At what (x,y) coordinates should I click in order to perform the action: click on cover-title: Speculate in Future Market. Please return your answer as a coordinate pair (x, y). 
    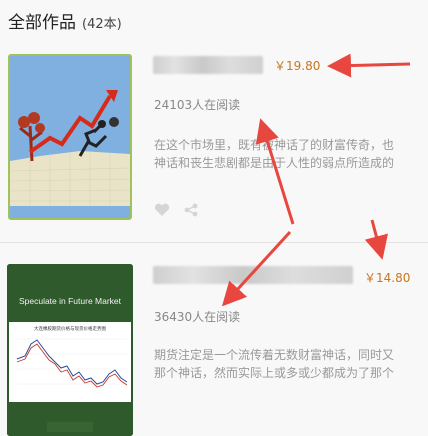
    Looking at the image, I should click on (70, 301).